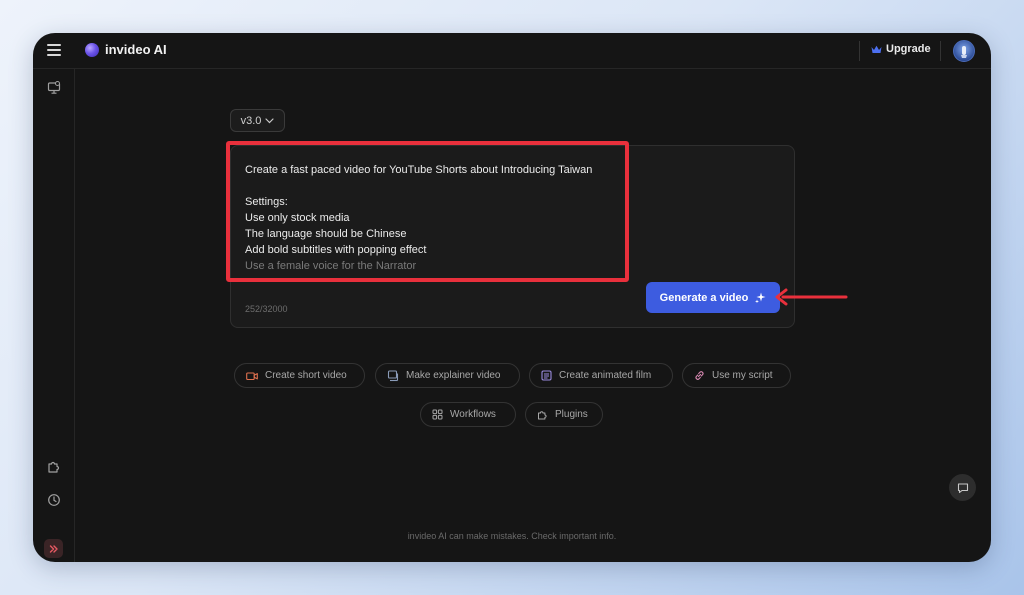 Image resolution: width=1024 pixels, height=595 pixels. Describe the element at coordinates (742, 375) in the screenshot. I see `chip-label: Use my script` at that location.